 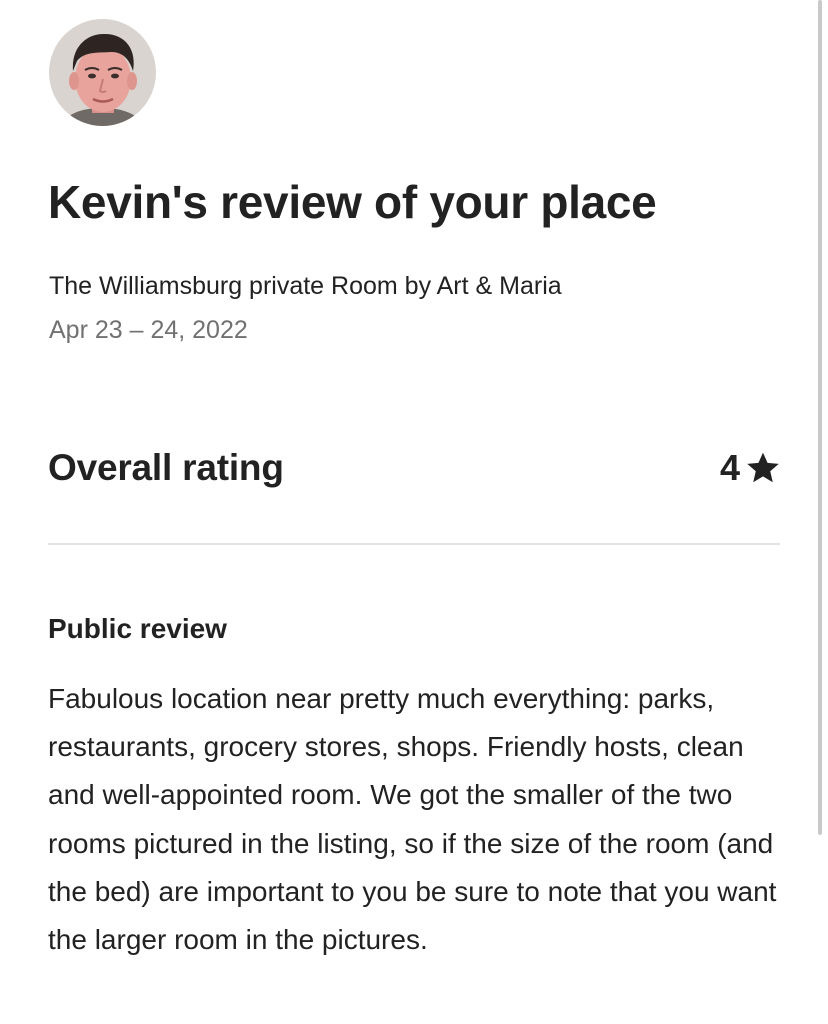 I want to click on reviewer-avatar, so click(x=102, y=72).